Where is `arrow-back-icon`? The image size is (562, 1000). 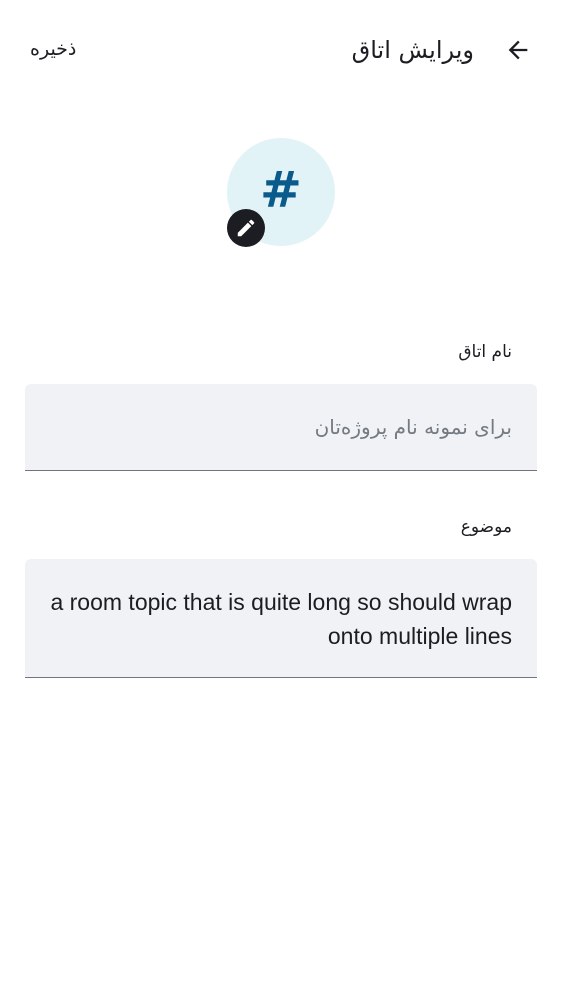 arrow-back-icon is located at coordinates (518, 50).